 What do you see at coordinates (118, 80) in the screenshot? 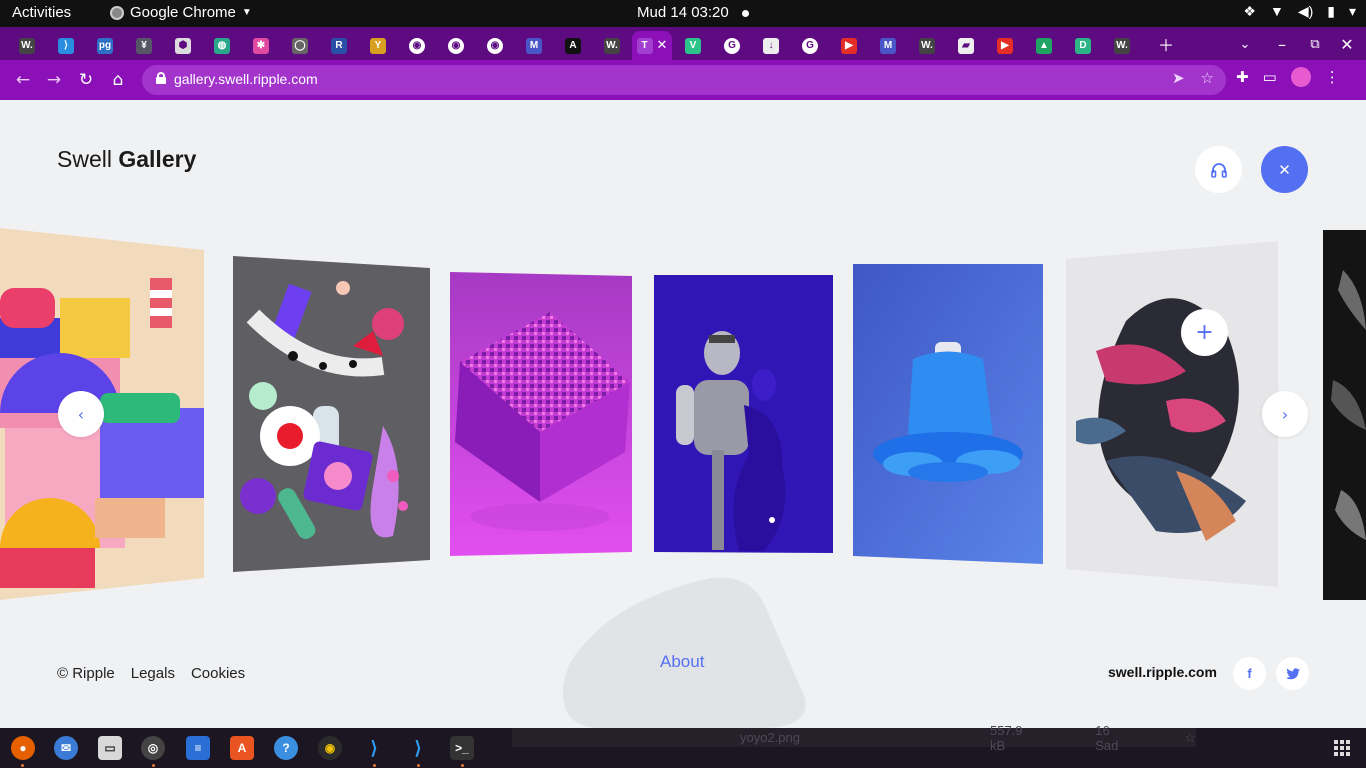
I see `home-icon: ⌂` at bounding box center [118, 80].